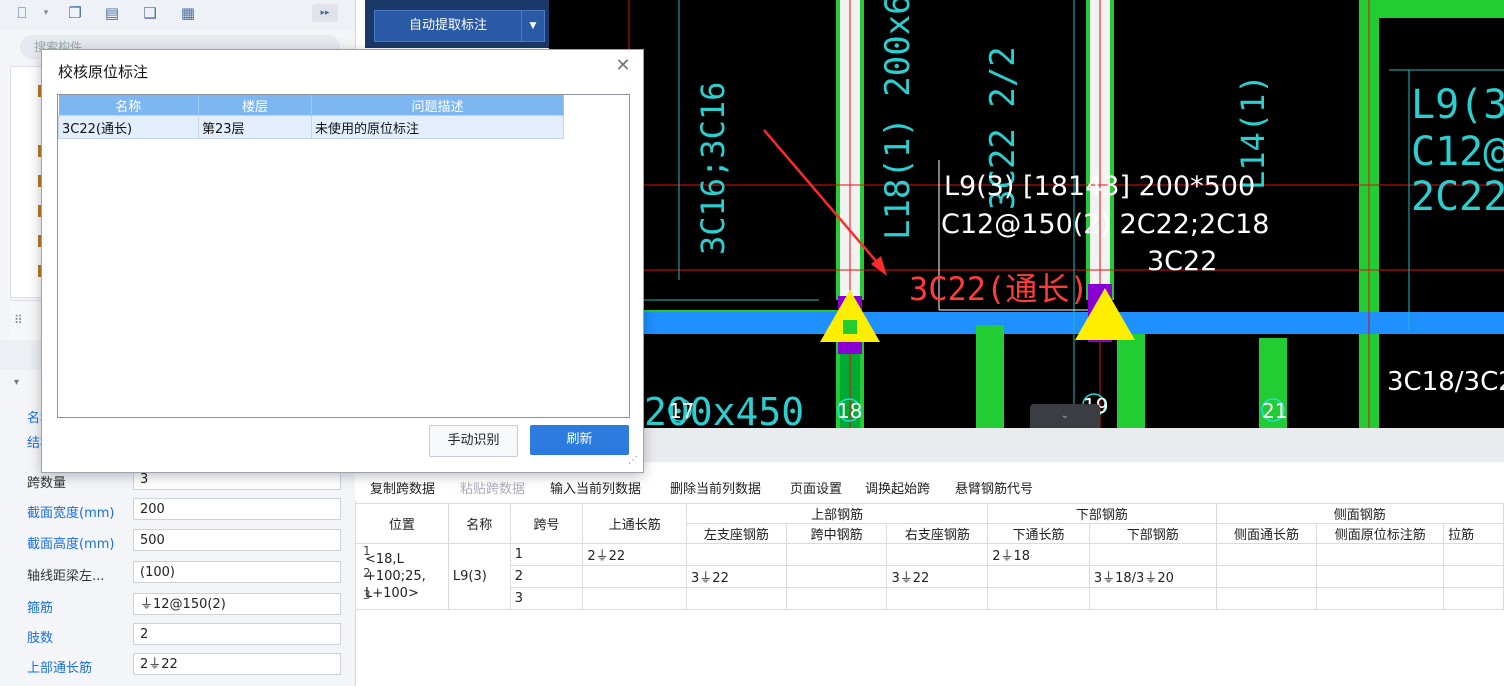 The height and width of the screenshot is (686, 1504). What do you see at coordinates (237, 664) in the screenshot?
I see `property-value: 2⏚22` at bounding box center [237, 664].